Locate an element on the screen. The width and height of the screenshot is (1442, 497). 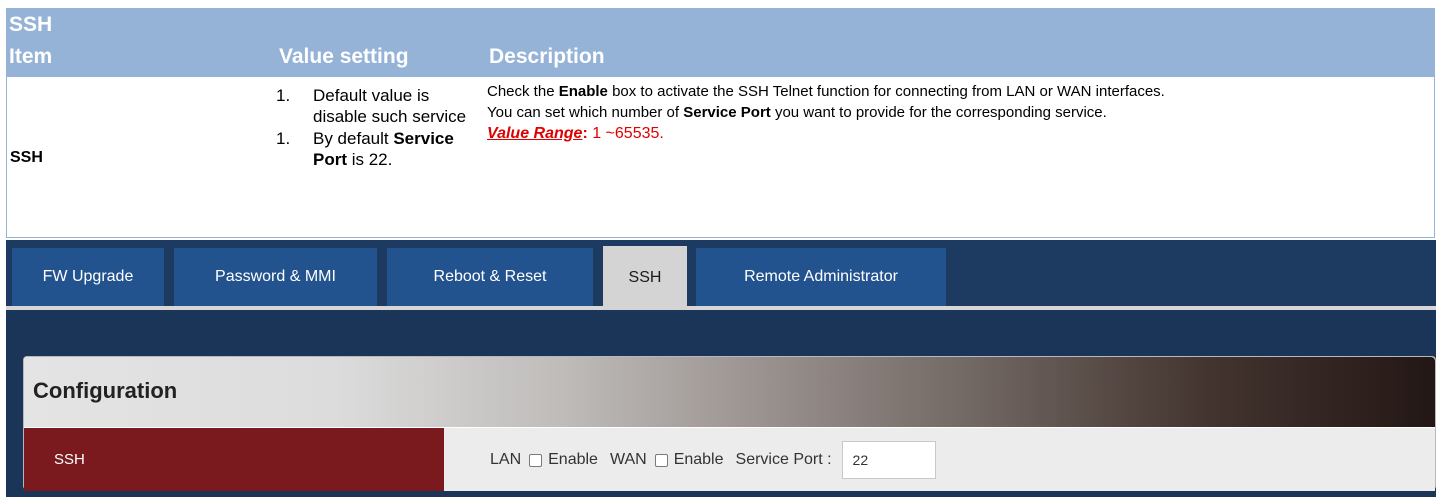
ssh-config-row: SSH LAN Enable WAN Enable Service Port : is located at coordinates (729, 459).